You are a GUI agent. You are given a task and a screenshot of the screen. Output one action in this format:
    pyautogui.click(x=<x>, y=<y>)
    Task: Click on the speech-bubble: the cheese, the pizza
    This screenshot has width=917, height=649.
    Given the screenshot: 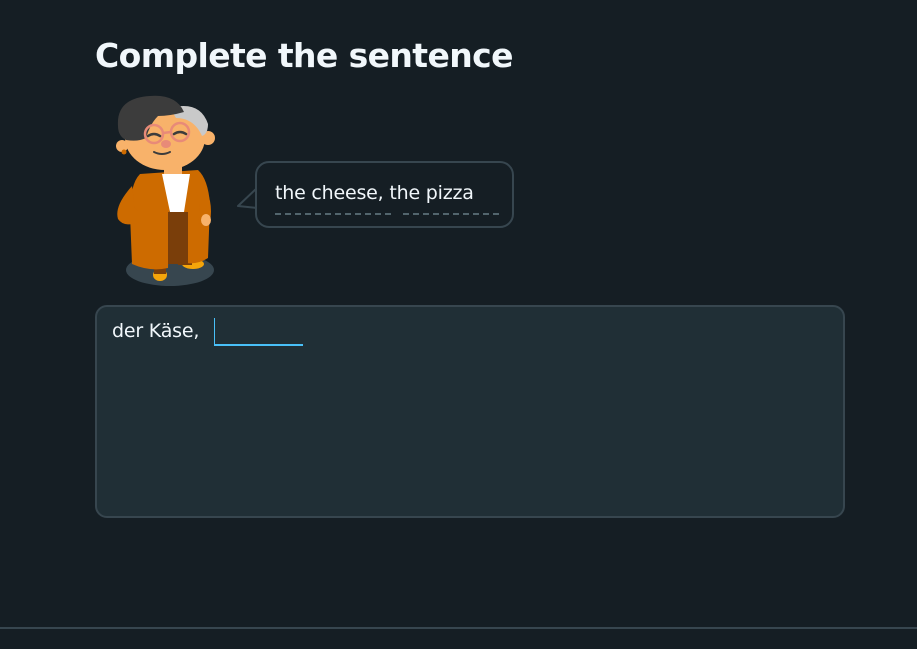 What is the action you would take?
    pyautogui.click(x=384, y=194)
    